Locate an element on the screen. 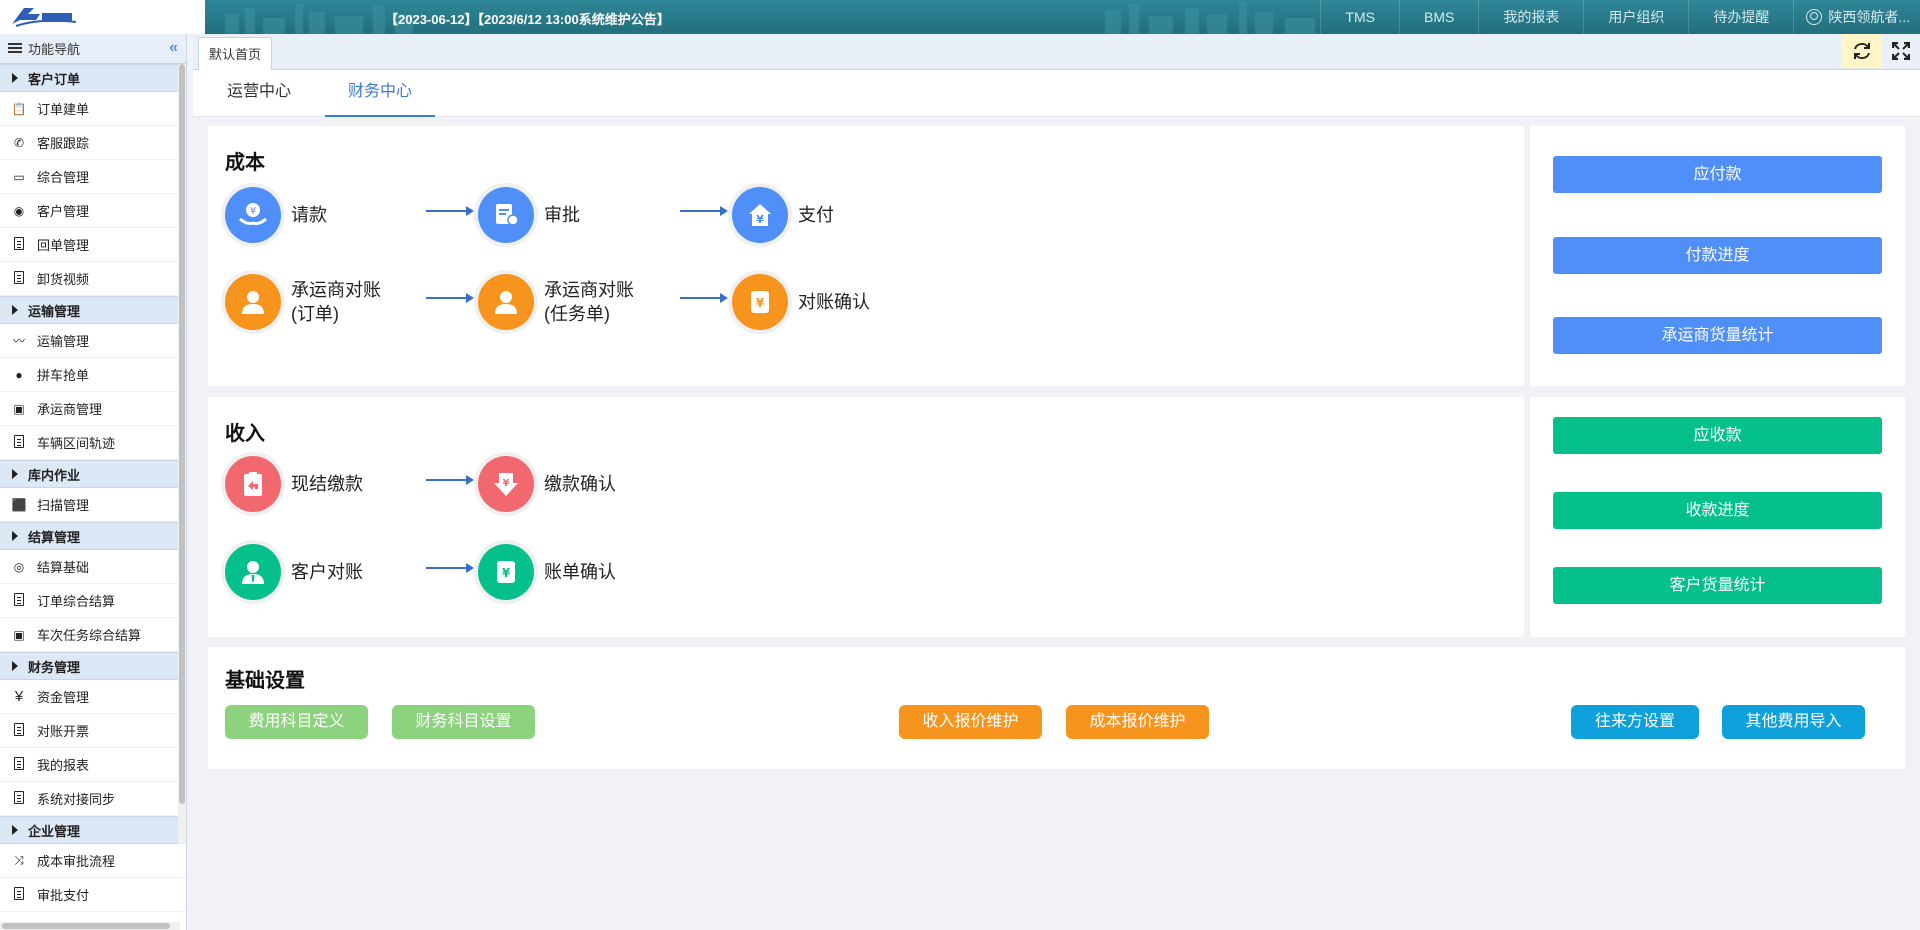  flow-request-payment: ¥ 请款 is located at coordinates (276, 215).